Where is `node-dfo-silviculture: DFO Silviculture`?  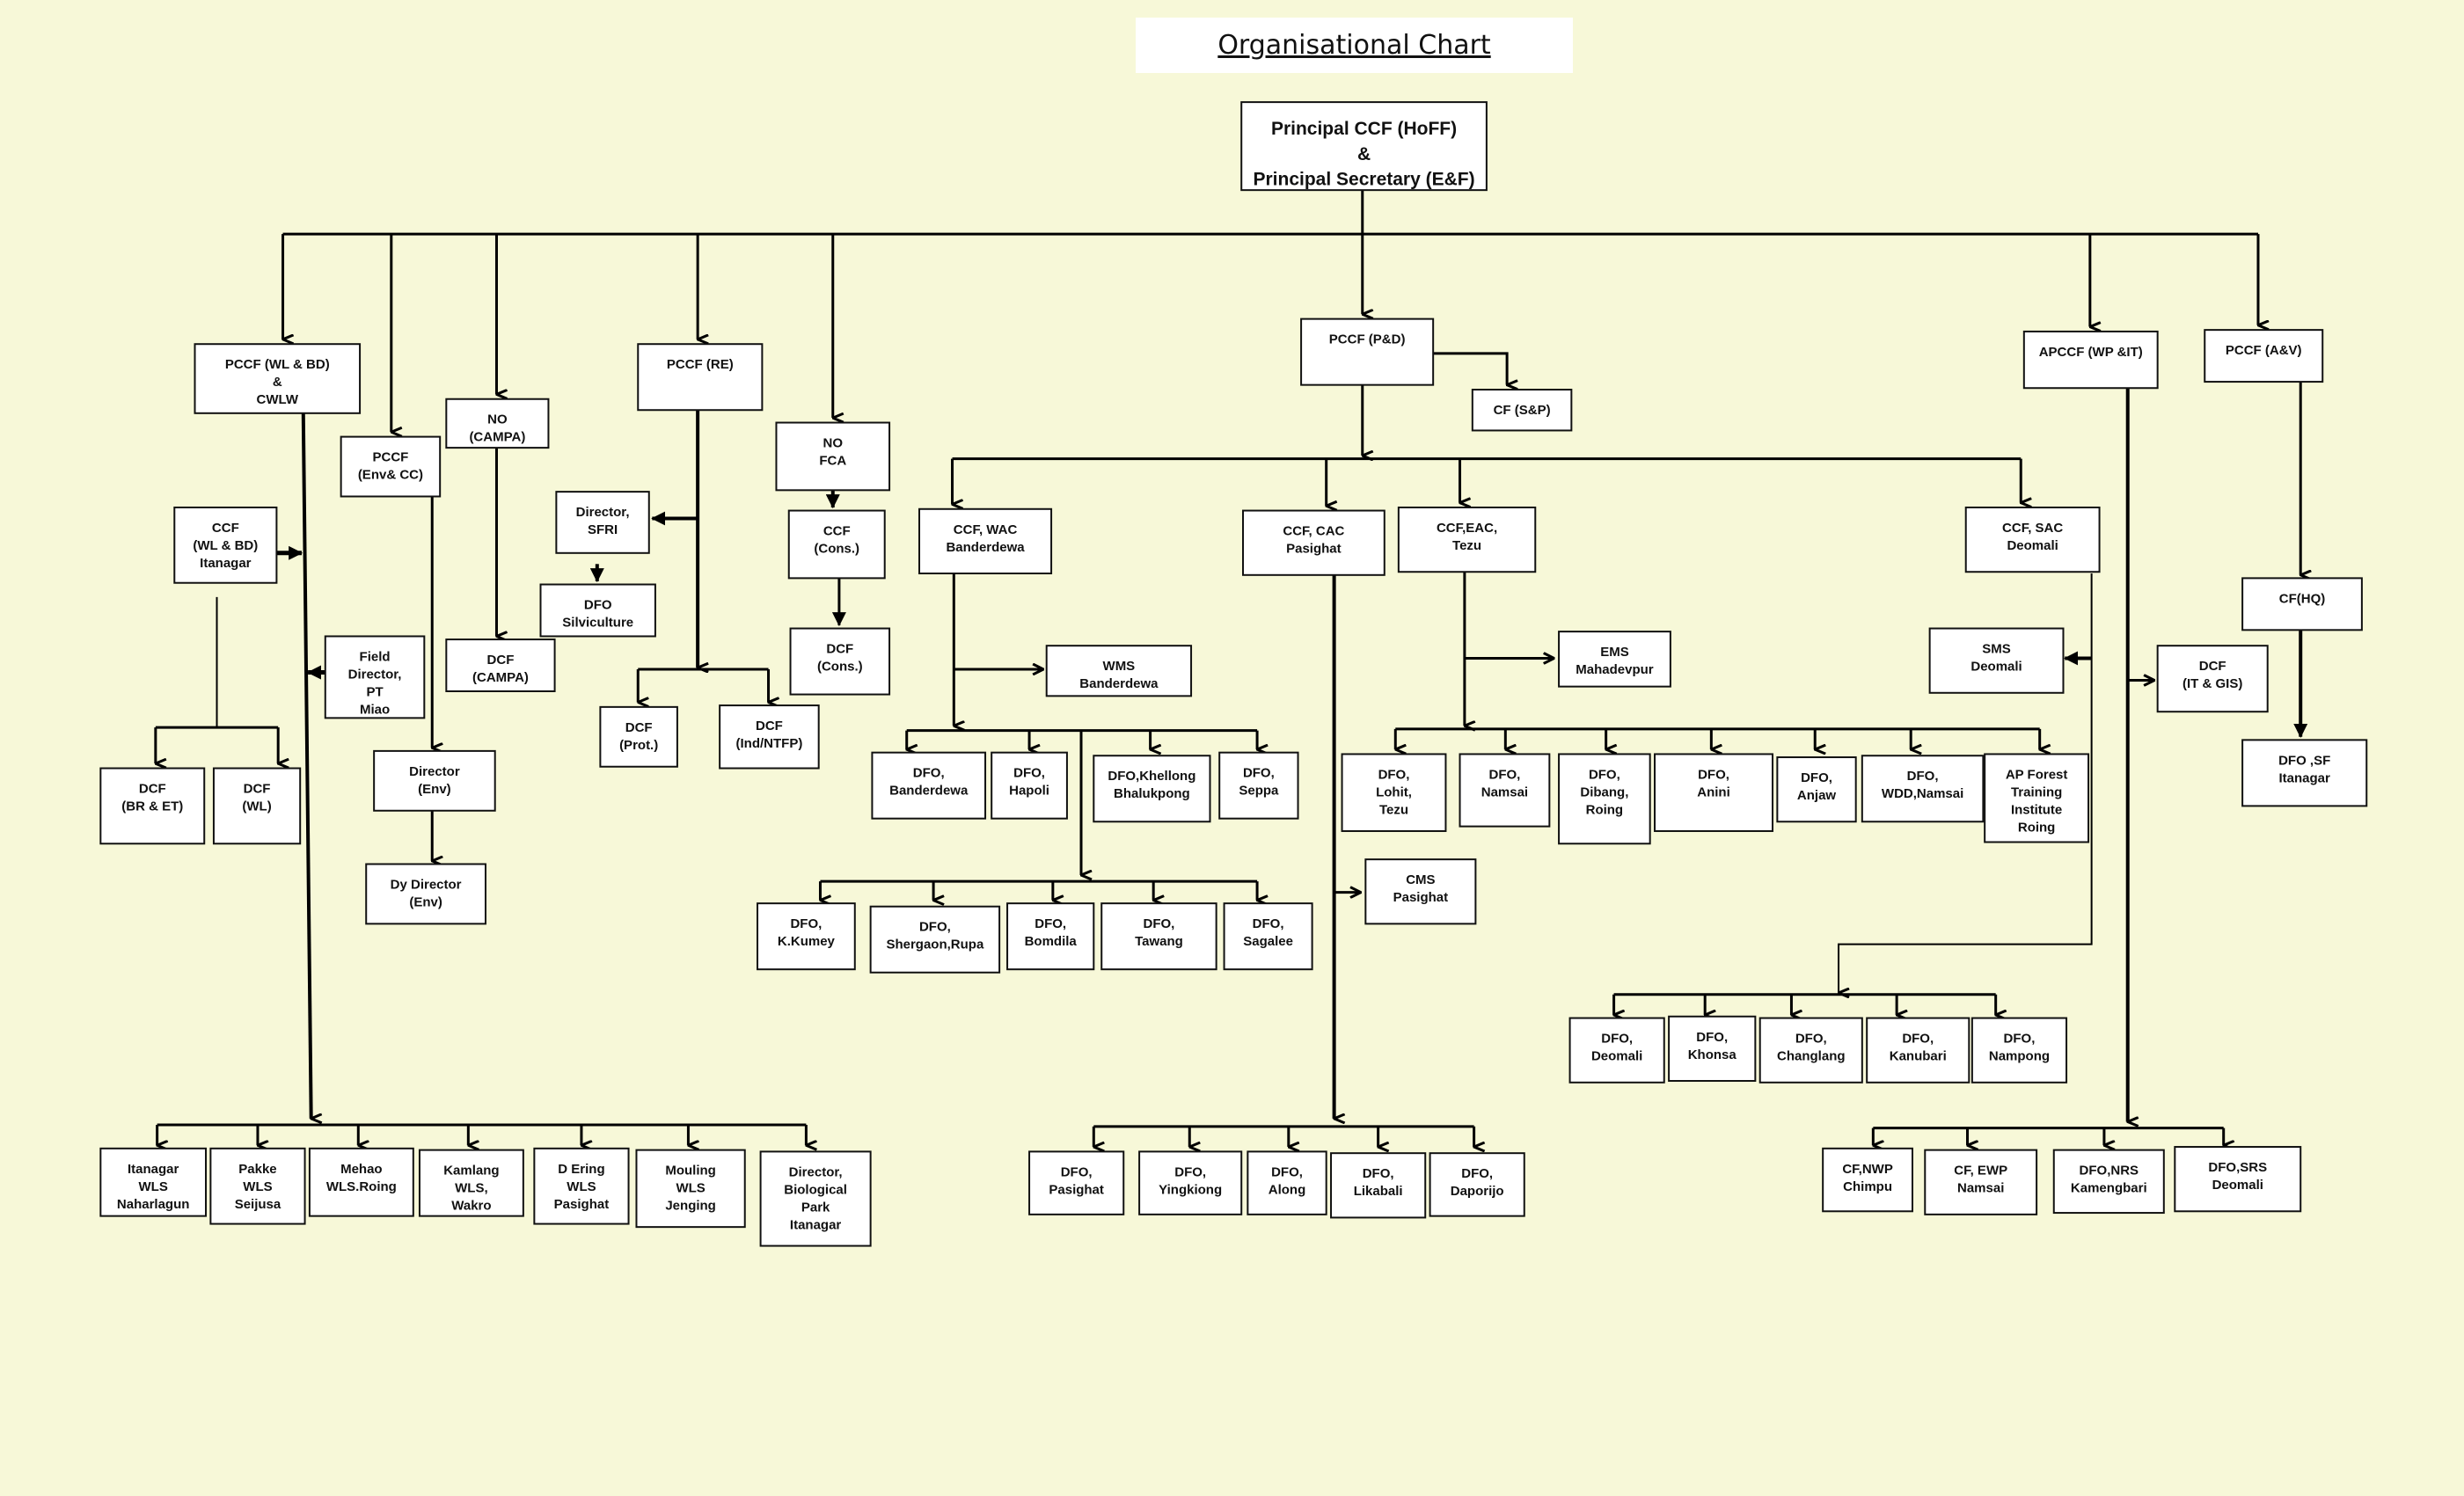
node-dfo-silviculture: DFO Silviculture is located at coordinates (597, 610).